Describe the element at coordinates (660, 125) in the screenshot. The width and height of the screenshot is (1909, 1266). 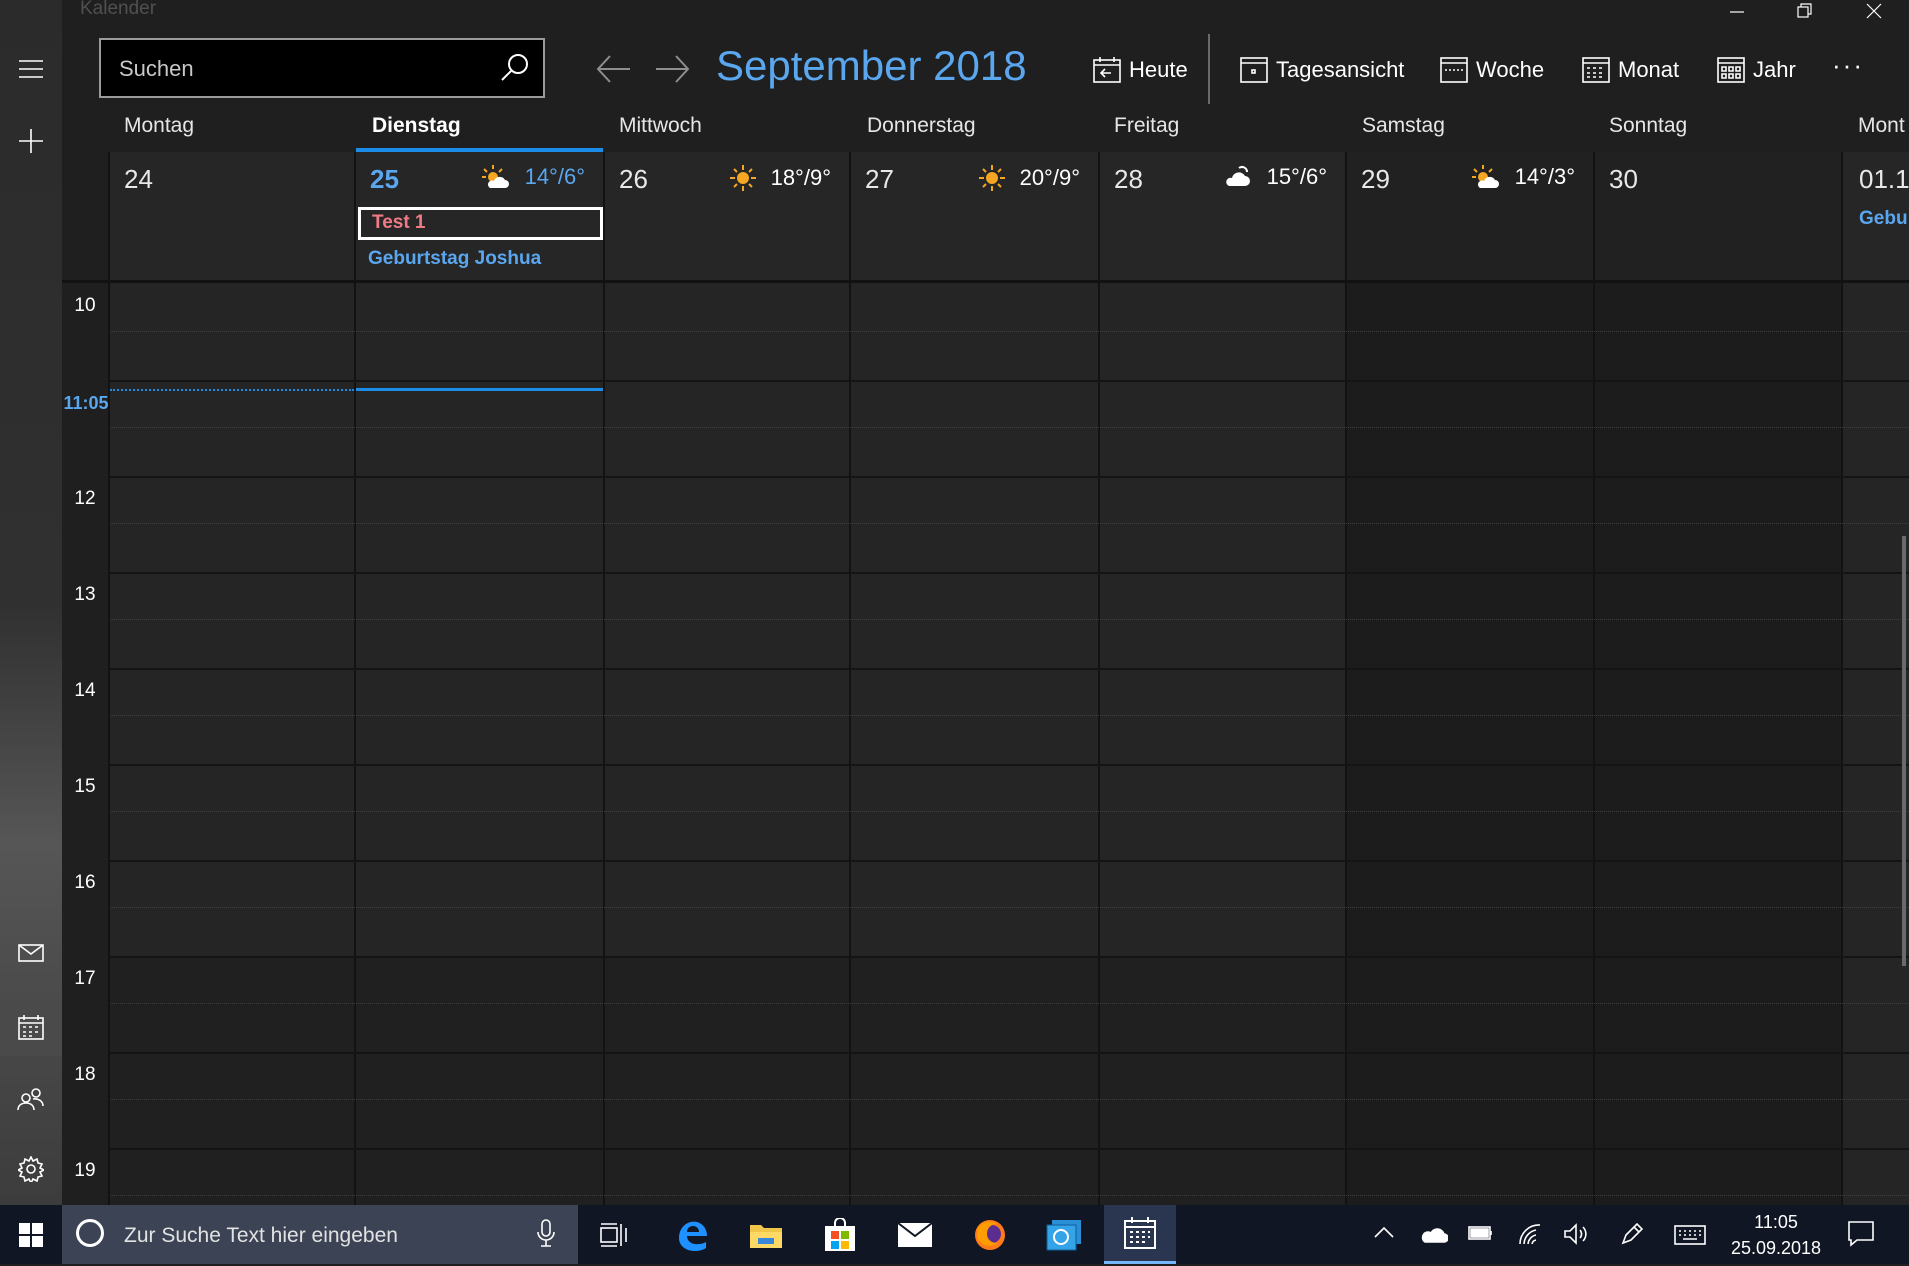
I see `day-header-wednesday: Mittwoch` at that location.